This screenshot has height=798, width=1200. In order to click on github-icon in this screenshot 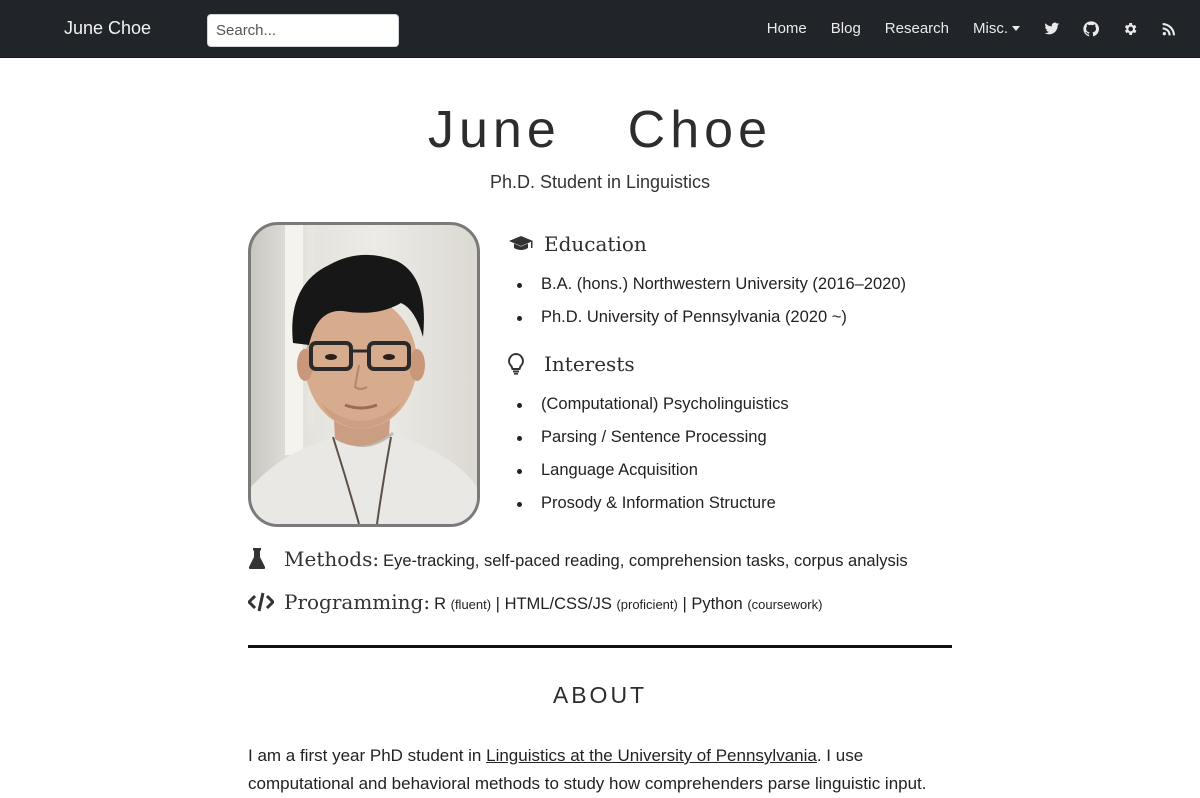, I will do `click(1091, 28)`.